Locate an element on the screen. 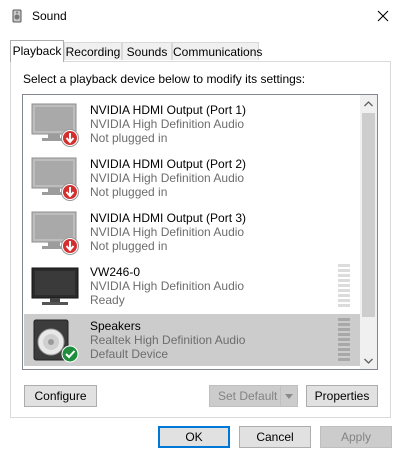  device-name: NVIDIA HDMI Output (Port 1) is located at coordinates (168, 110).